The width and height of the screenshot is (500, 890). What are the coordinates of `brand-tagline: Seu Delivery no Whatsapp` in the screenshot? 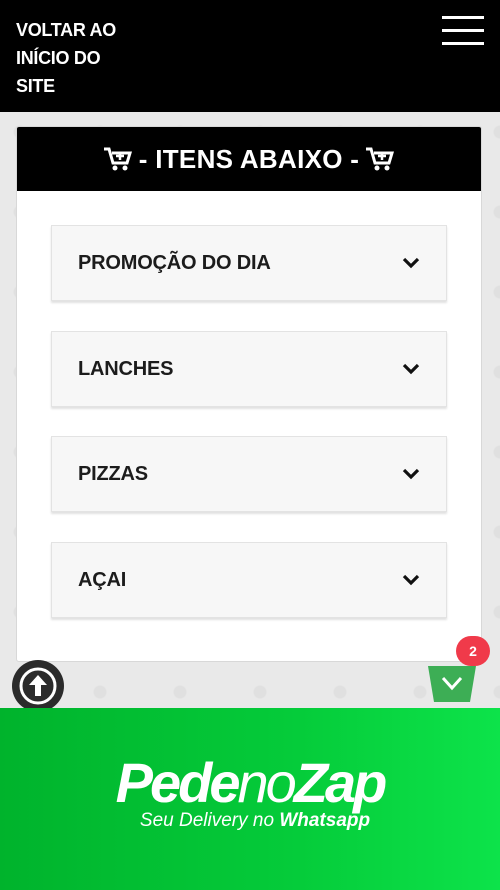 It's located at (255, 820).